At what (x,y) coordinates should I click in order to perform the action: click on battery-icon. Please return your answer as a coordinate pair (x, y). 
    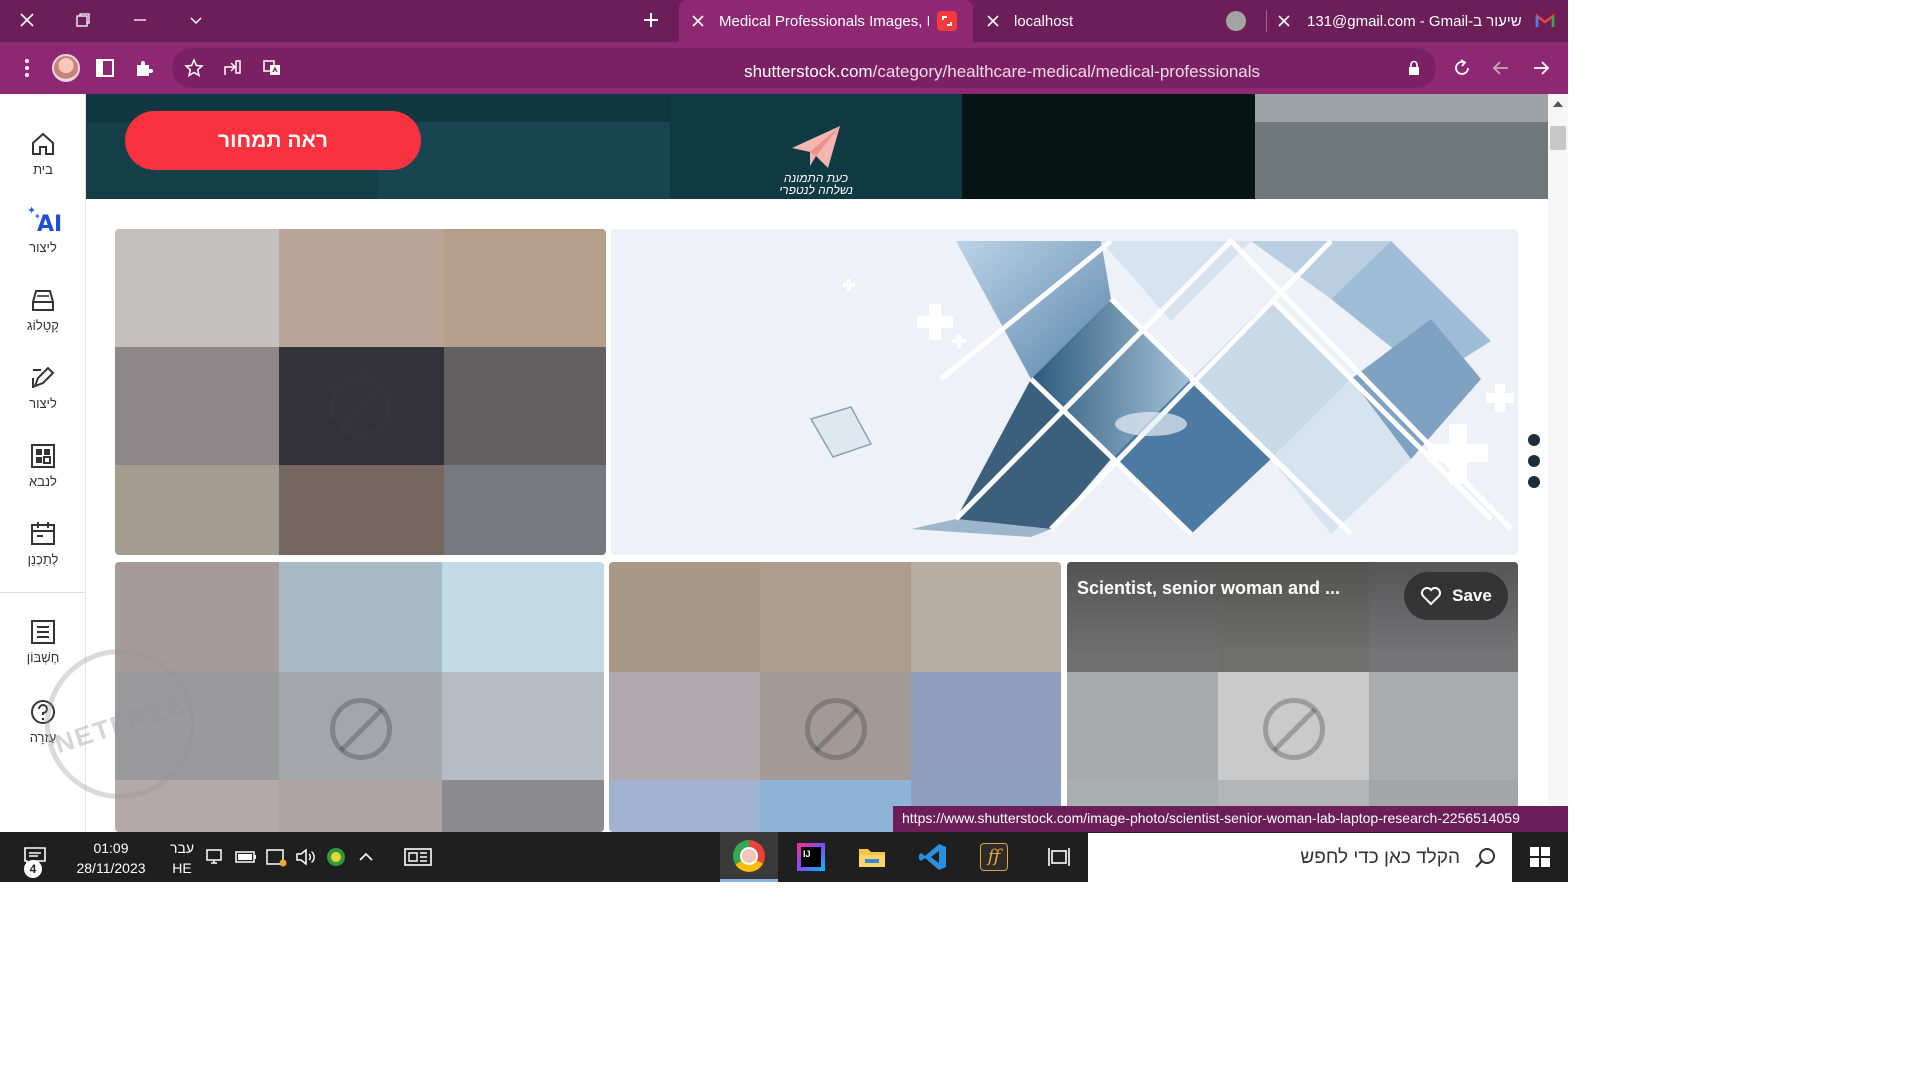
    Looking at the image, I should click on (245, 857).